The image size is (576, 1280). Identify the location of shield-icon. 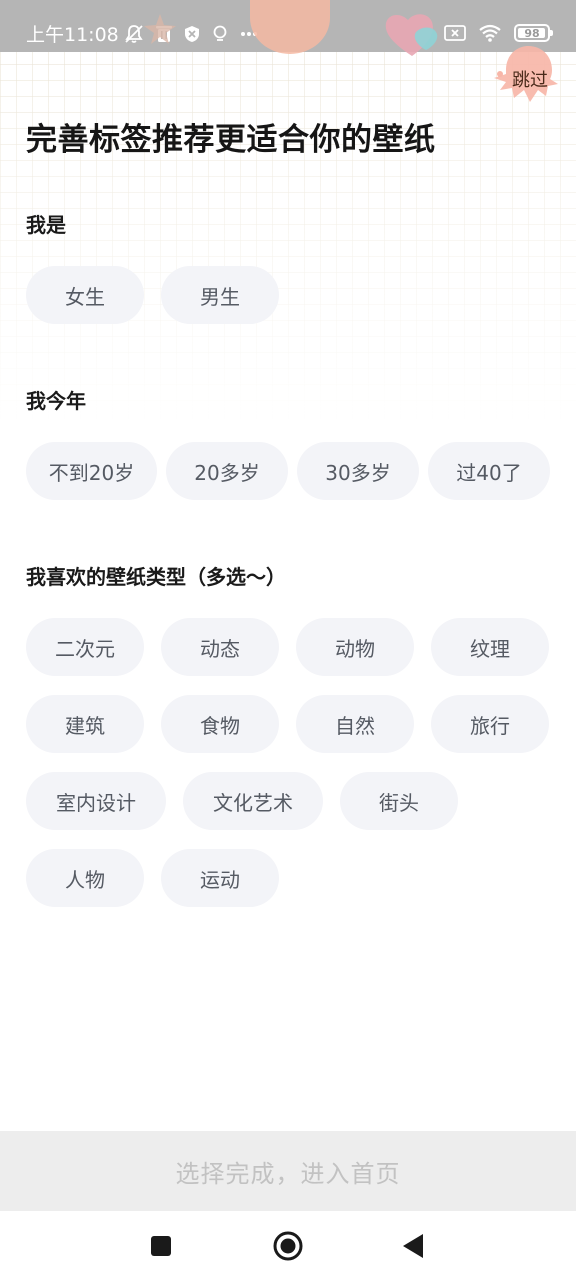
(192, 34).